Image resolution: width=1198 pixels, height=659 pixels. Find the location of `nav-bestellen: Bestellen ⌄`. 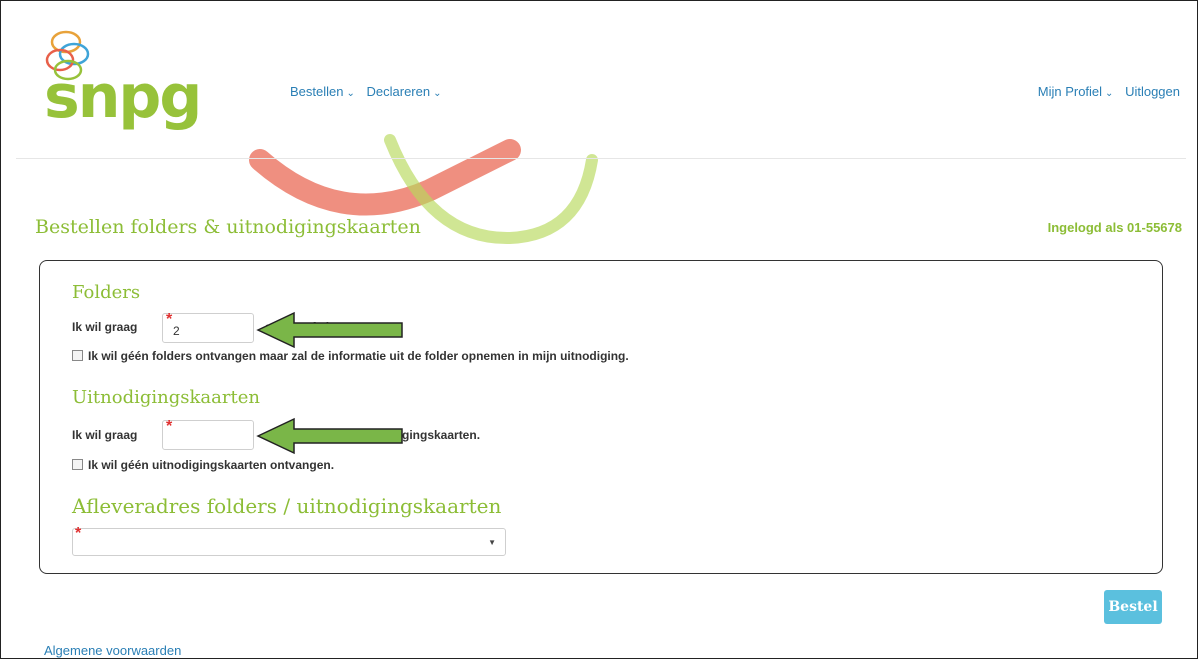

nav-bestellen: Bestellen ⌄ is located at coordinates (322, 91).